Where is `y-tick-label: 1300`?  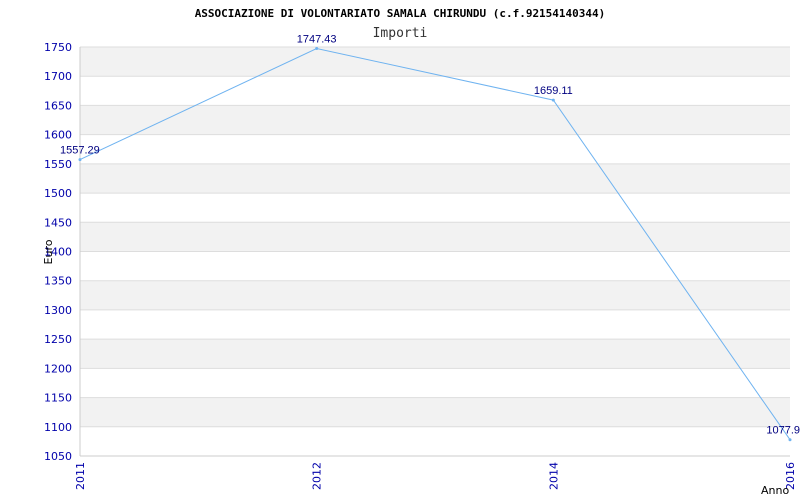
y-tick-label: 1300 is located at coordinates (58, 310).